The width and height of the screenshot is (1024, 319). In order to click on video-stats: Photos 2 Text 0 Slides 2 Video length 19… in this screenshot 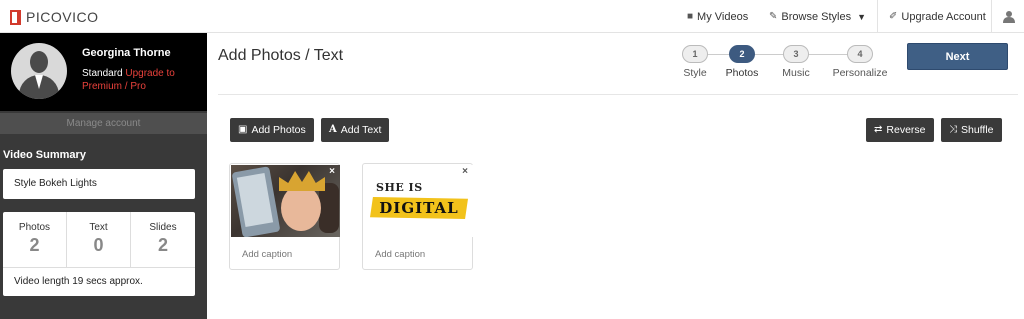, I will do `click(99, 254)`.